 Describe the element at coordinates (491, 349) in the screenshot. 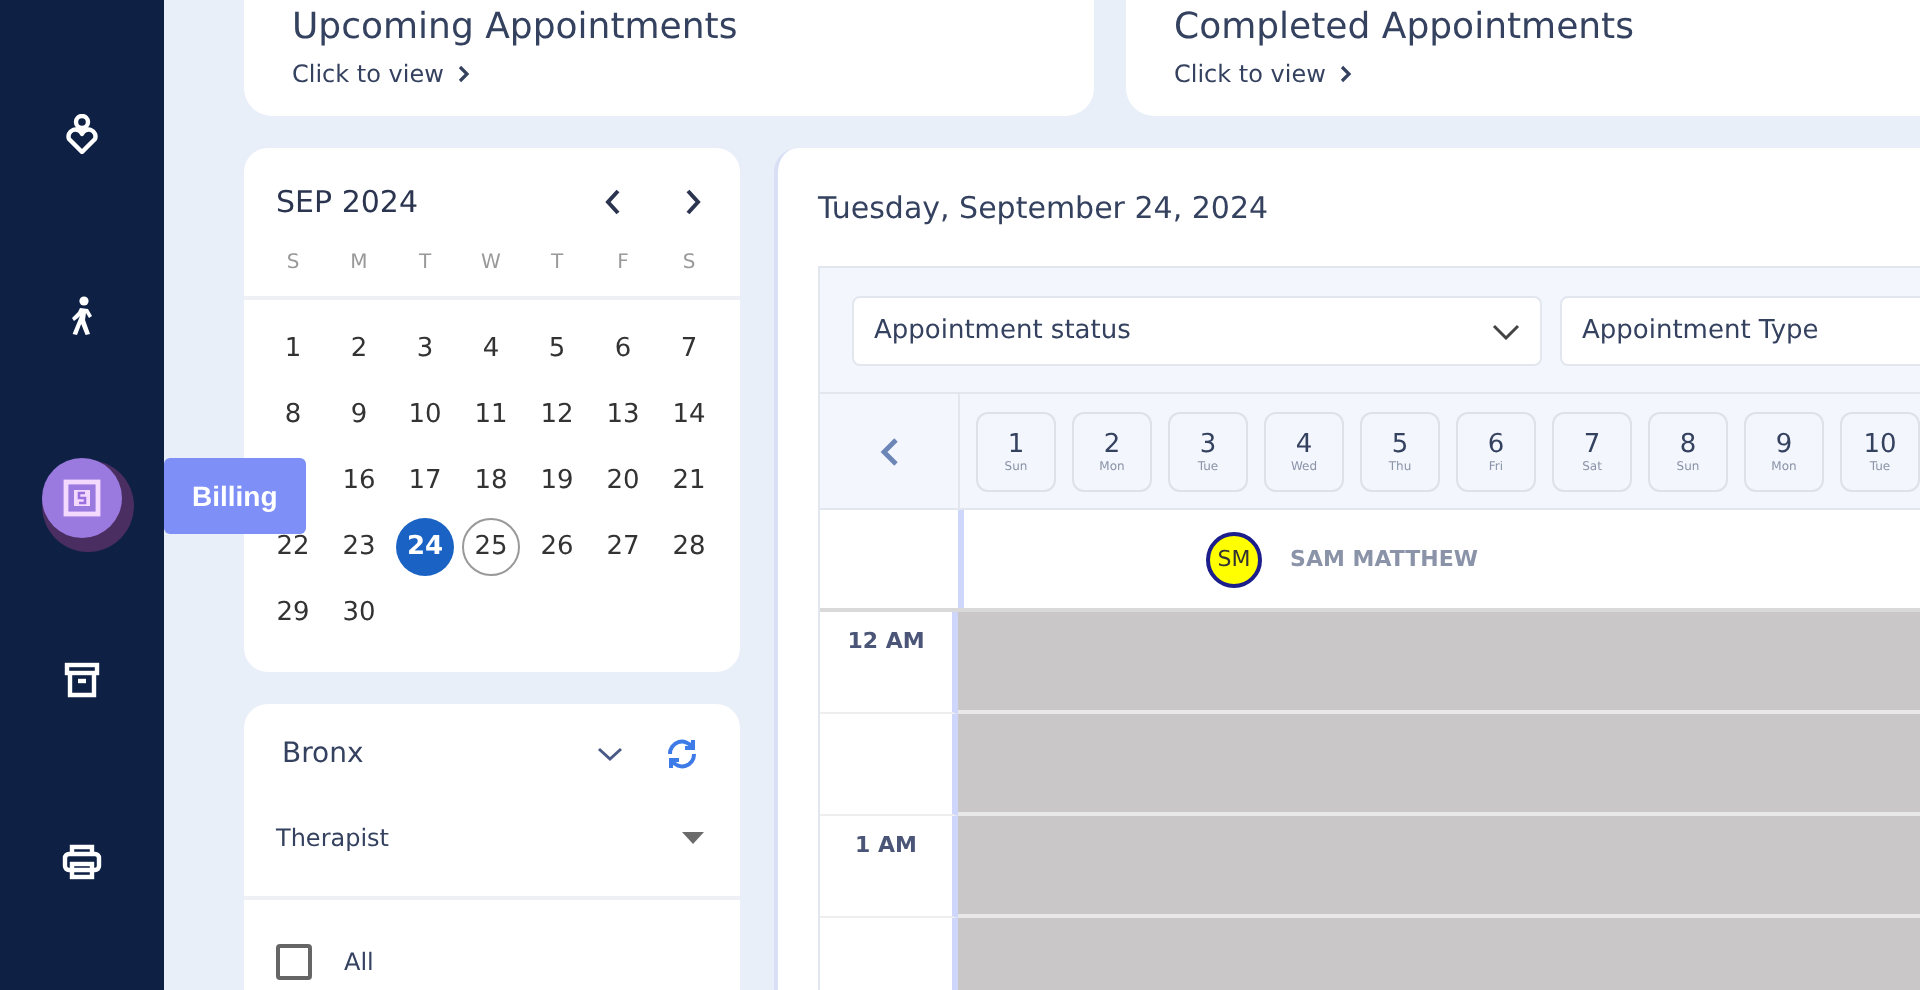

I see `calendar-day: 4` at that location.